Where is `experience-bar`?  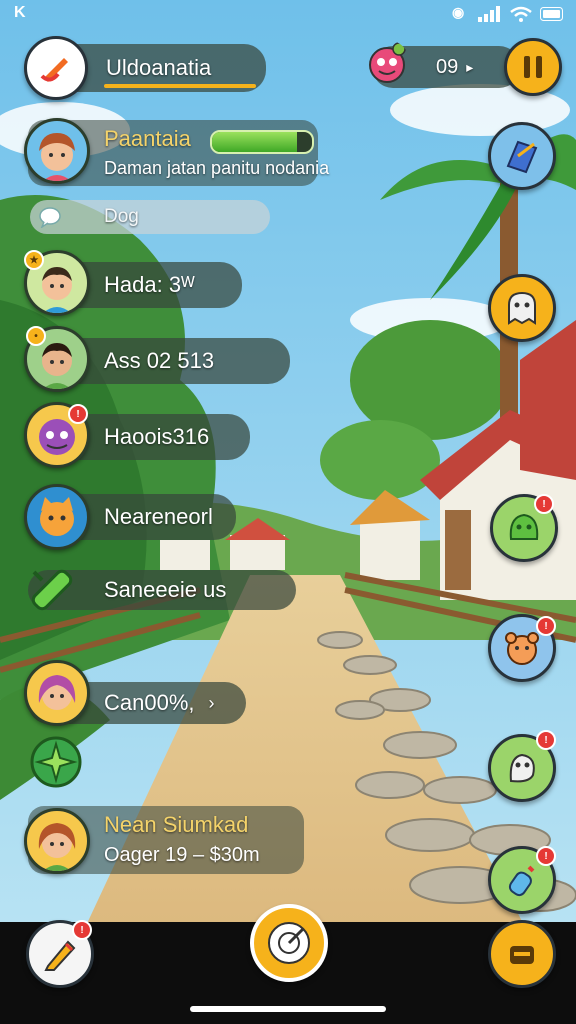
experience-bar is located at coordinates (180, 86).